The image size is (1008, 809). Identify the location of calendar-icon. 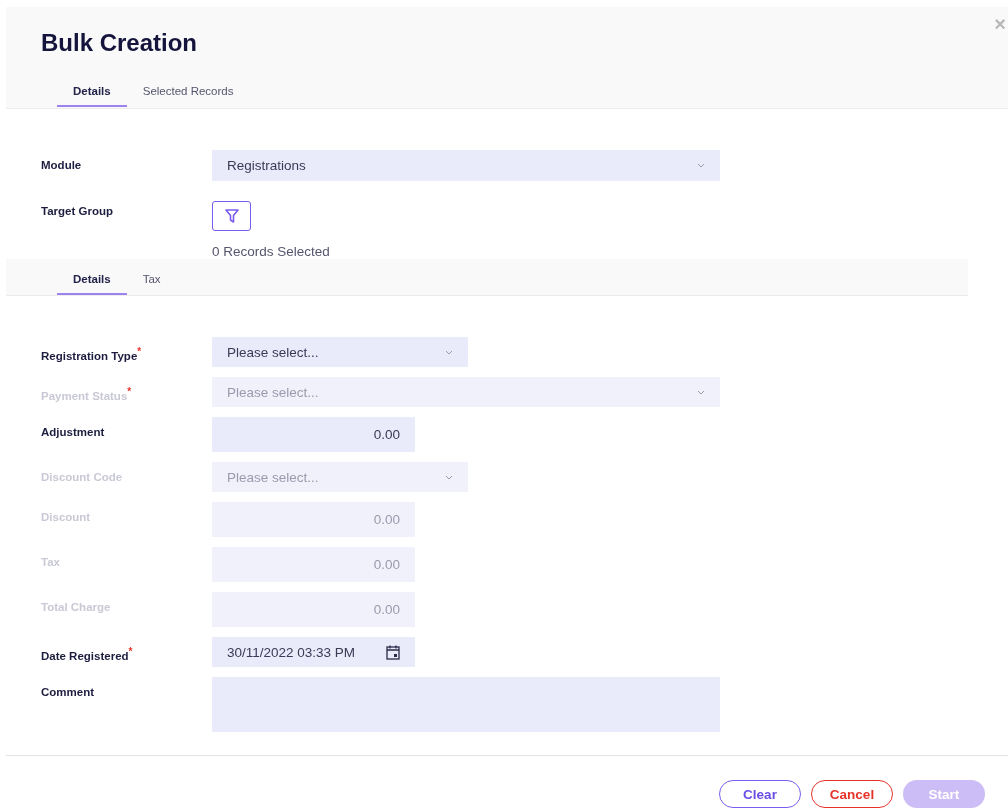
(393, 652).